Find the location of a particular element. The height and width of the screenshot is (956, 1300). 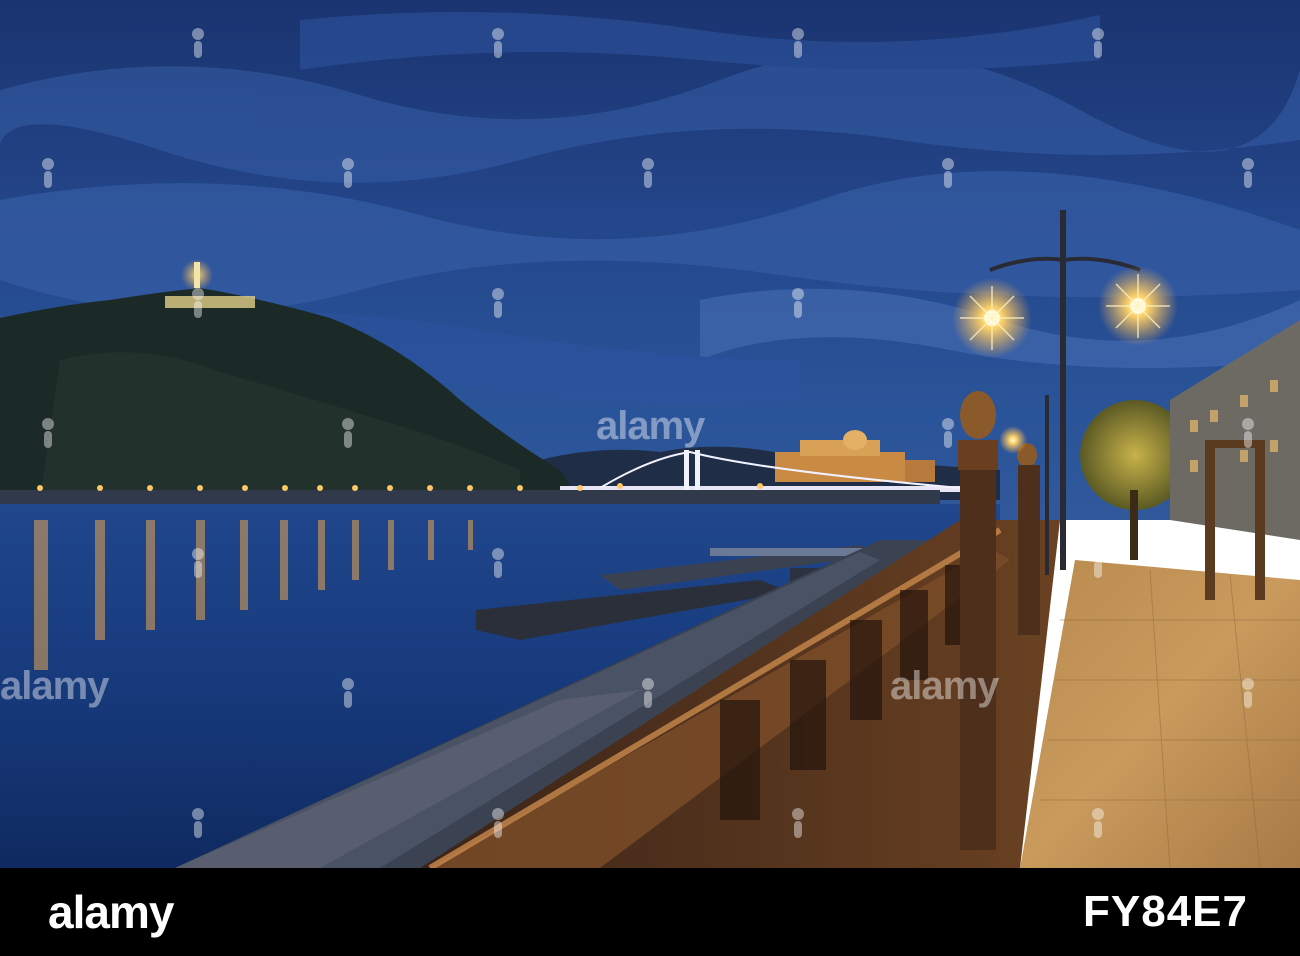

alamy-logo: alamy is located at coordinates (111, 912).